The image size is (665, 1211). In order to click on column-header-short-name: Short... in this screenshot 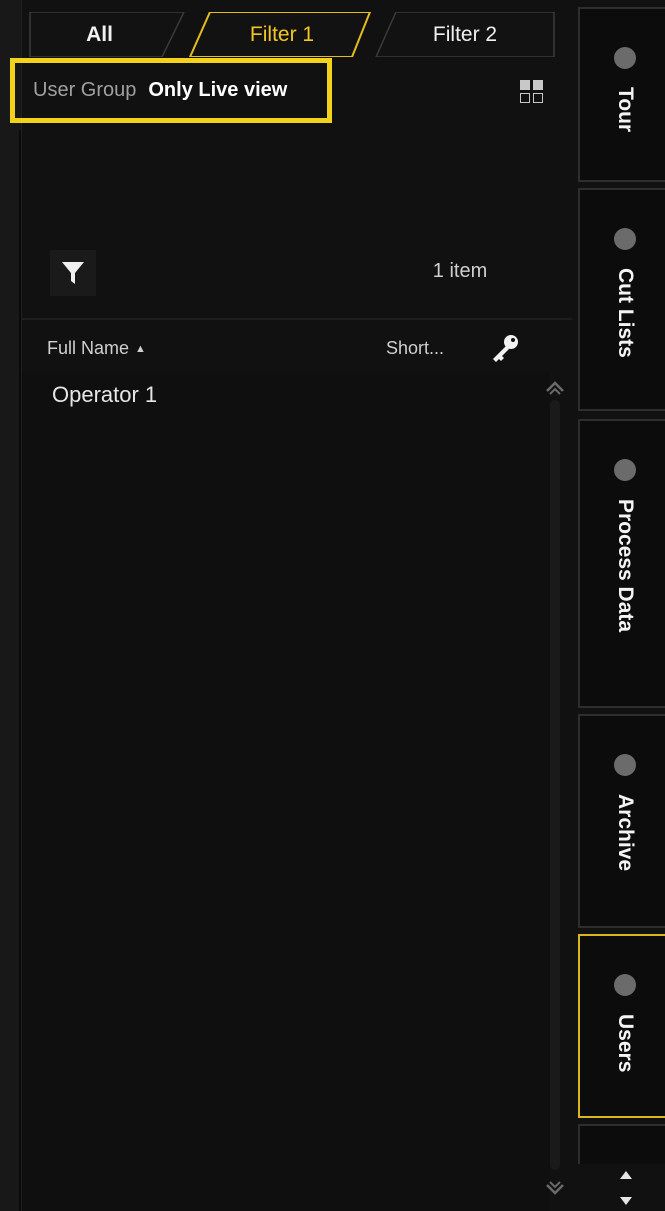, I will do `click(415, 348)`.